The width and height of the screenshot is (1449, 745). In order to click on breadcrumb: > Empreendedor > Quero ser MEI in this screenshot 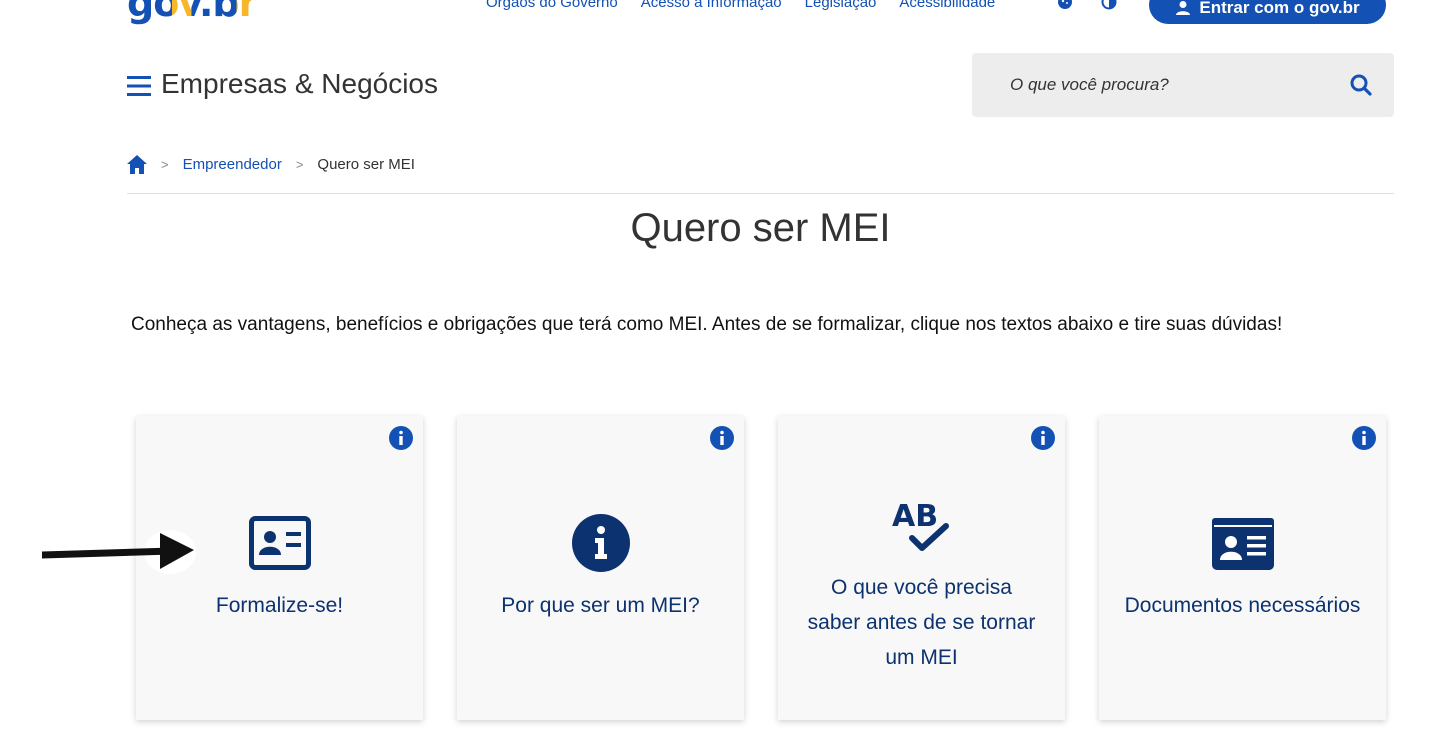, I will do `click(271, 164)`.